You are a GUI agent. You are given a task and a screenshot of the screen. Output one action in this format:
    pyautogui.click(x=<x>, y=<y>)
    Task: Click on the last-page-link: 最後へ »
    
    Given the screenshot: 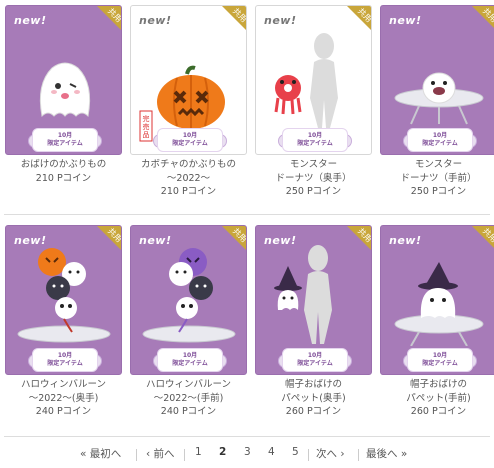 What is the action you would take?
    pyautogui.click(x=386, y=453)
    